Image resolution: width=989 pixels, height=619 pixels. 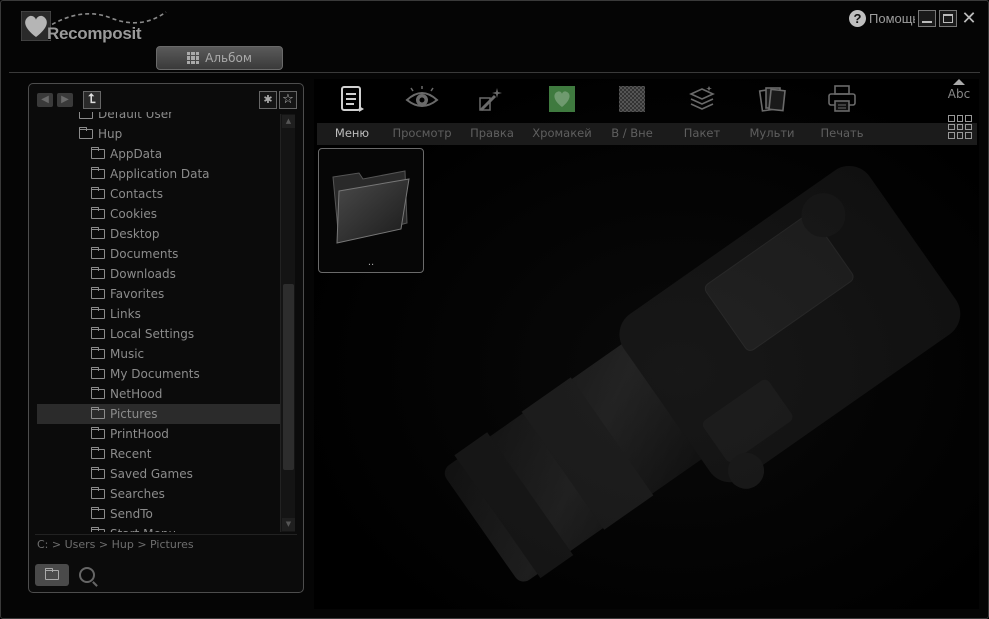 What do you see at coordinates (632, 133) in the screenshot?
I see `tool-label: В / Вне` at bounding box center [632, 133].